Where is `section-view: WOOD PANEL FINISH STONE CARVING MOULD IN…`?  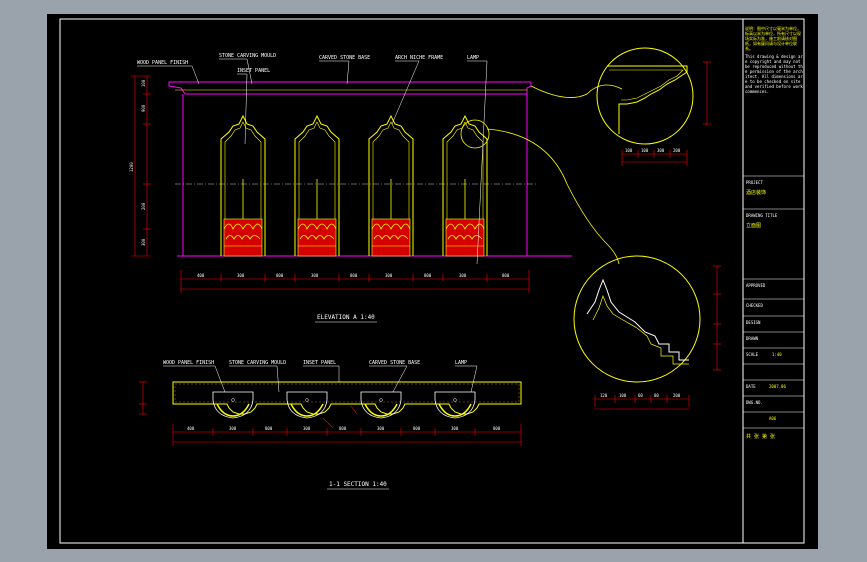
section-view: WOOD PANEL FINISH STONE CARVING MOULD IN… is located at coordinates (330, 425).